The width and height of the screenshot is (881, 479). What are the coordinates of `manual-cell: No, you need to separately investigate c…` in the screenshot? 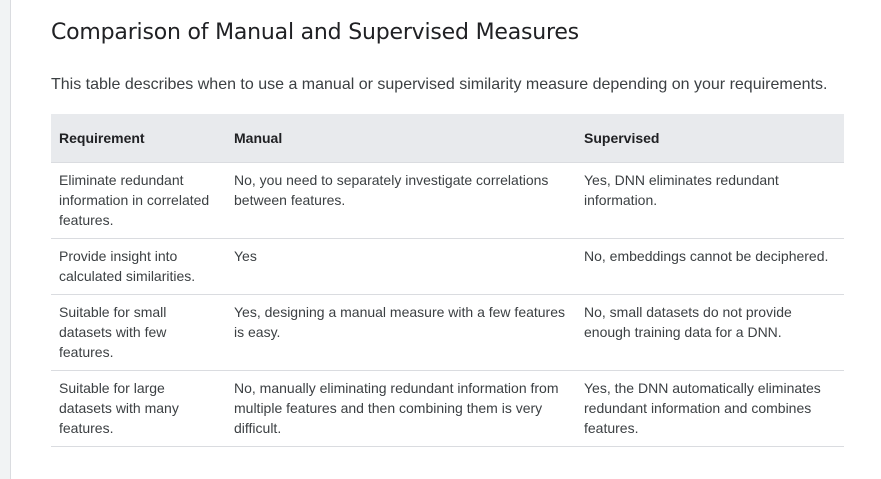 It's located at (401, 200).